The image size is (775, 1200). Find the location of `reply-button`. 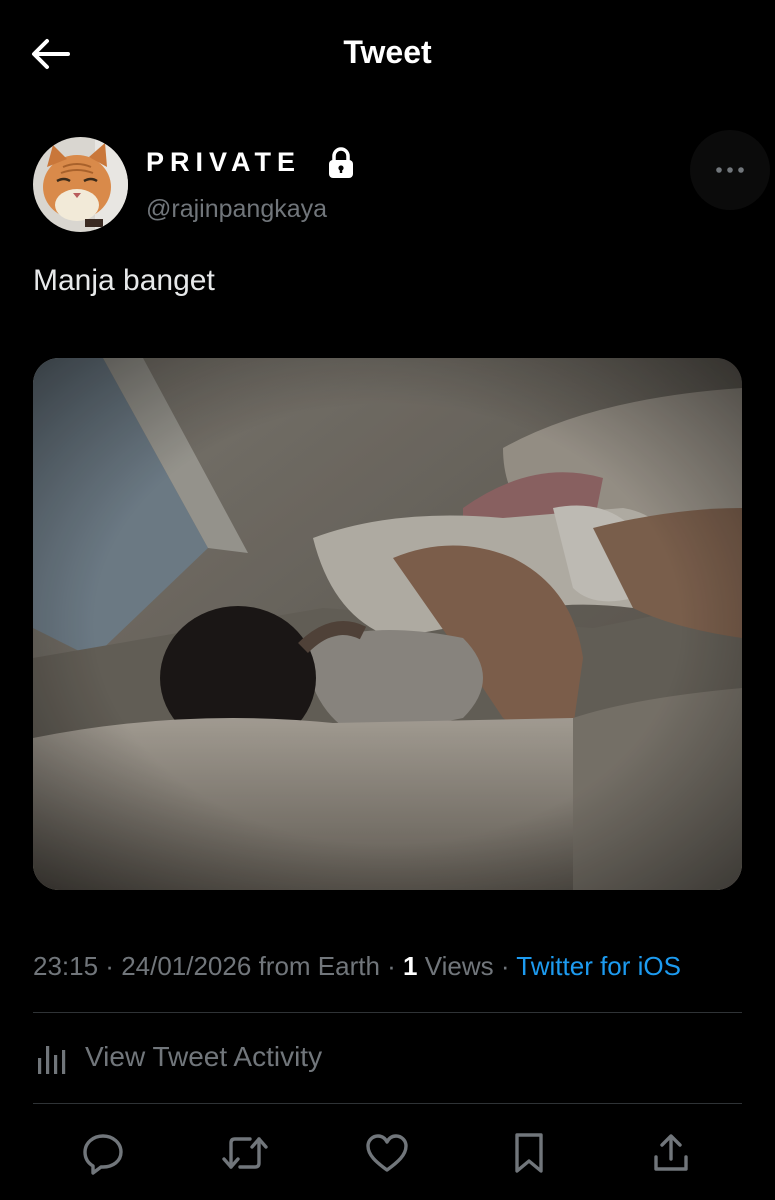

reply-button is located at coordinates (103, 1153).